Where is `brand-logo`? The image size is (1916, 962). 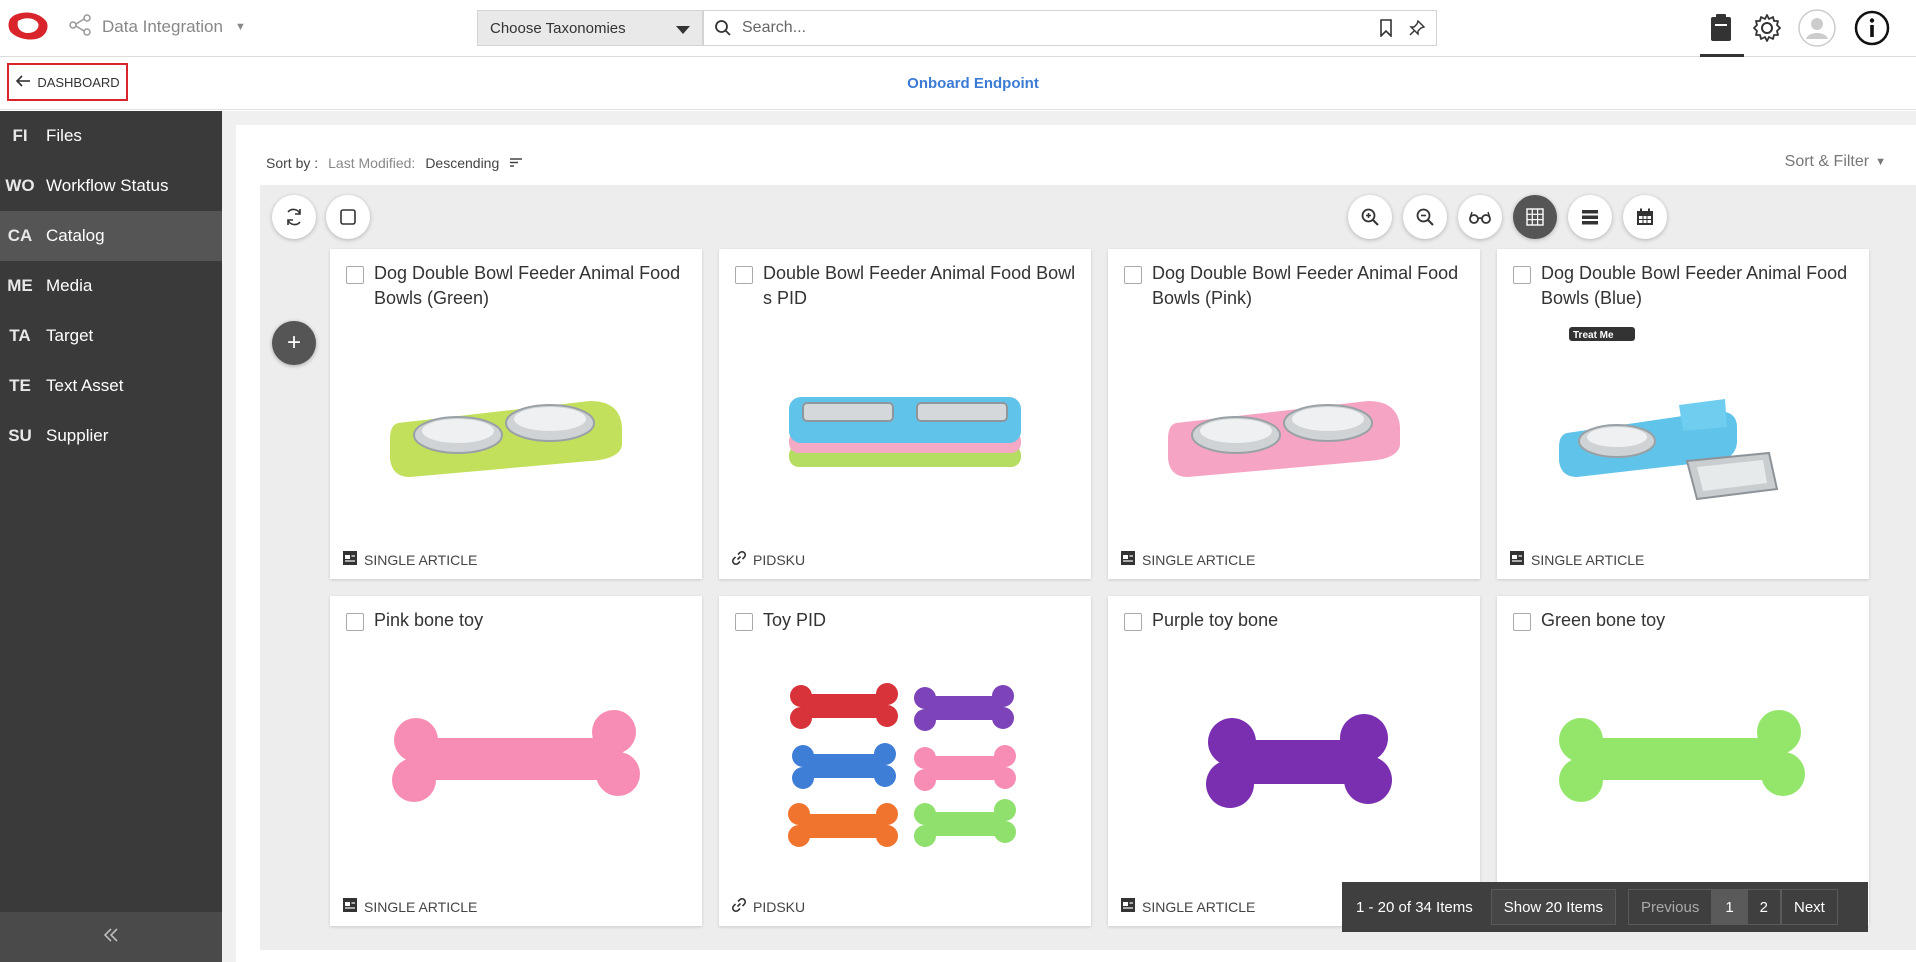 brand-logo is located at coordinates (28, 27).